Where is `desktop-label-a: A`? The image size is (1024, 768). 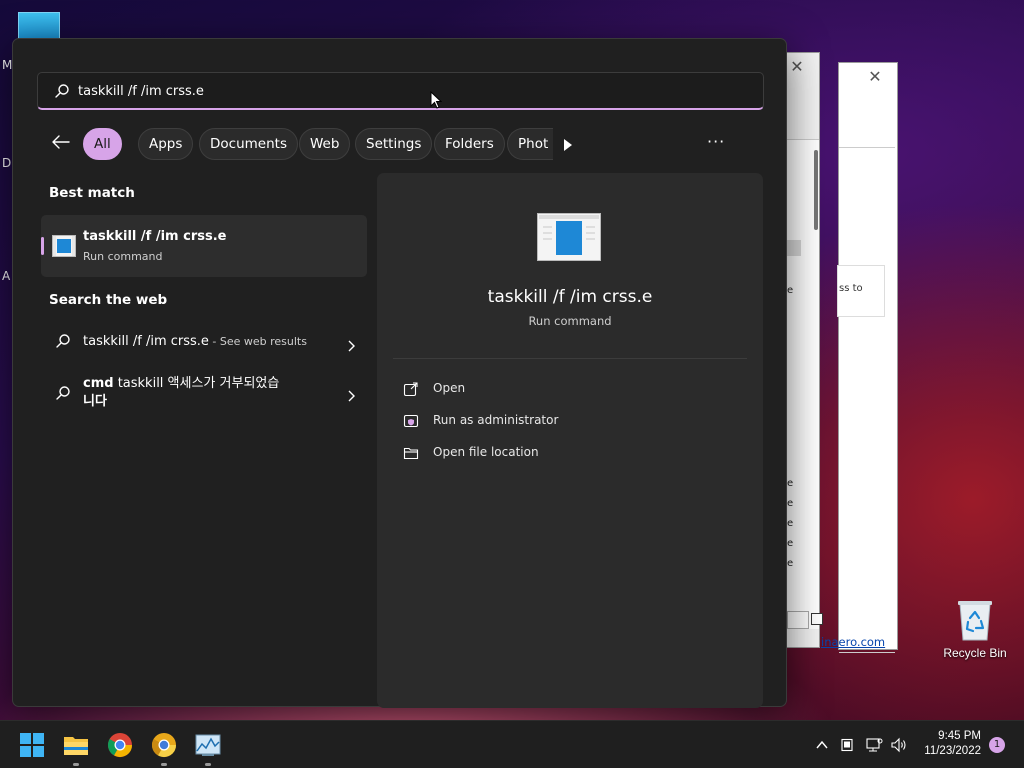
desktop-label-a: A is located at coordinates (6, 276).